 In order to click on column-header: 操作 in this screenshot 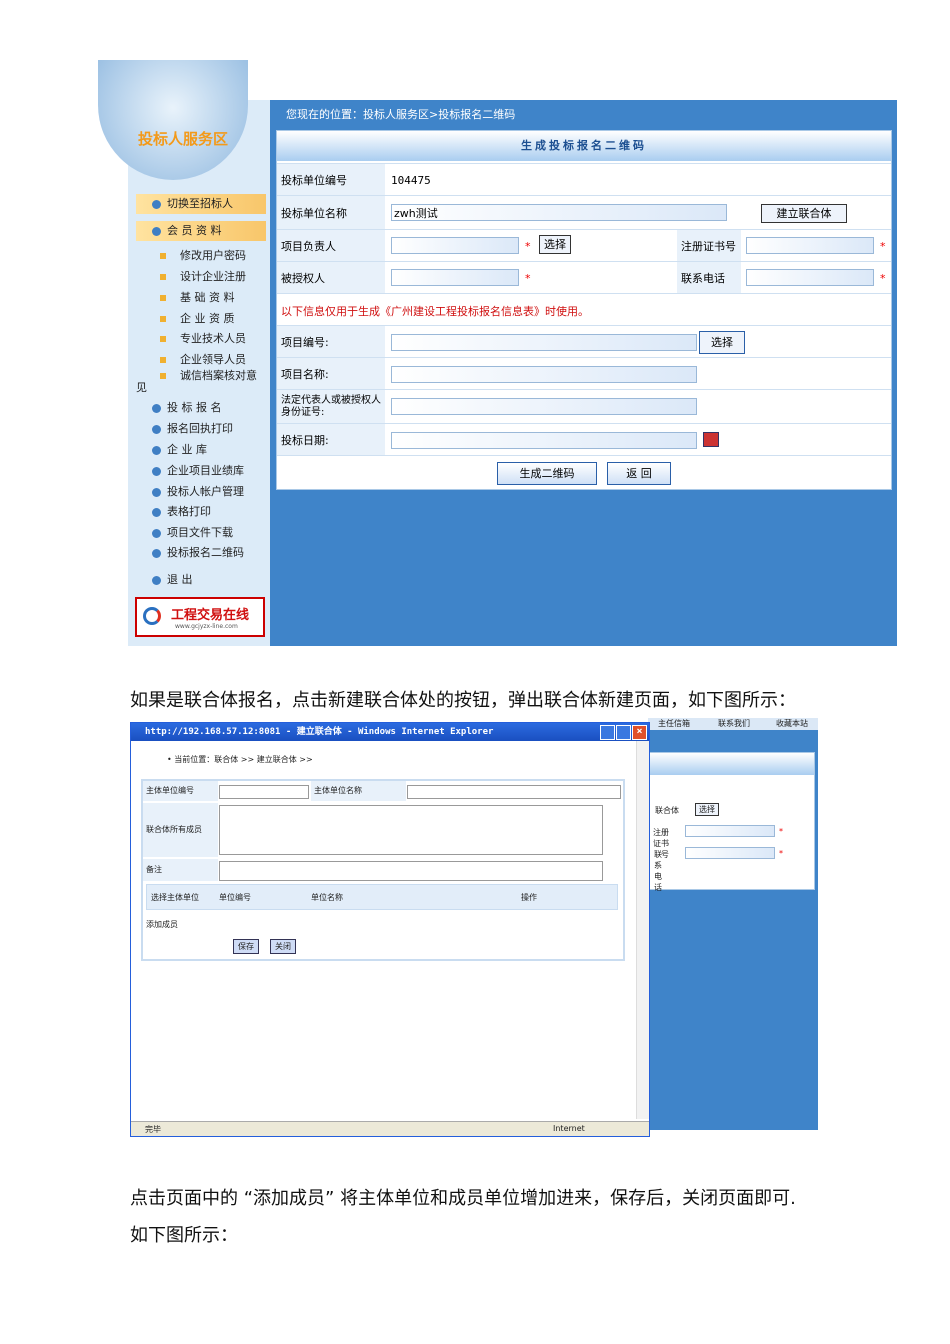, I will do `click(529, 897)`.